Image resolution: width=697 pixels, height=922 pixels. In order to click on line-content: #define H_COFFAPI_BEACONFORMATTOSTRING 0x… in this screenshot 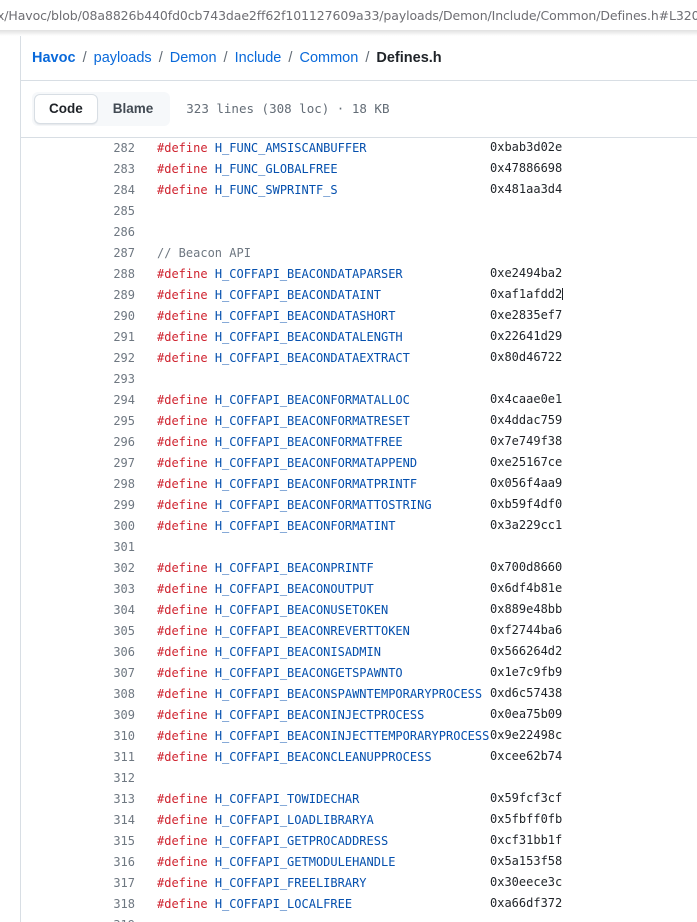, I will do `click(421, 505)`.